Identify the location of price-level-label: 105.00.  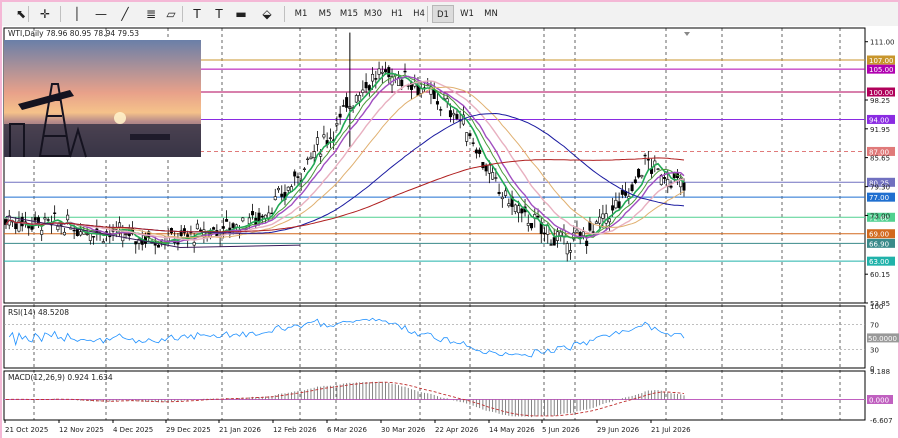
(881, 70).